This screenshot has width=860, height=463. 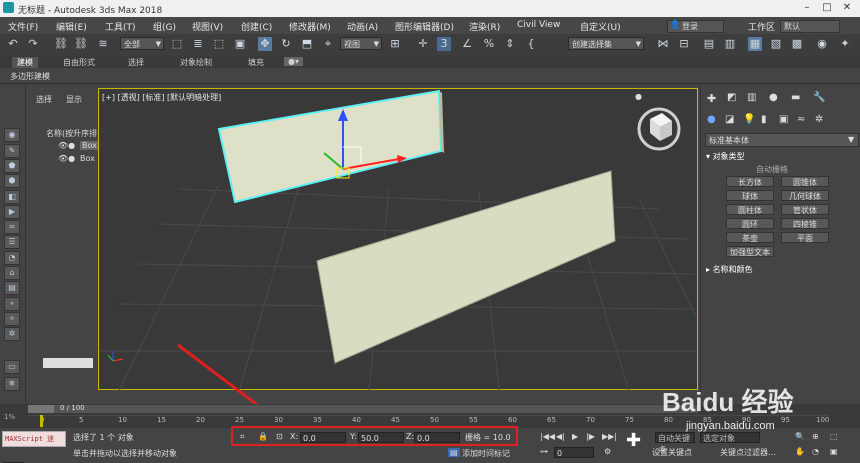 What do you see at coordinates (356, 420) in the screenshot?
I see `tick-label: 40` at bounding box center [356, 420].